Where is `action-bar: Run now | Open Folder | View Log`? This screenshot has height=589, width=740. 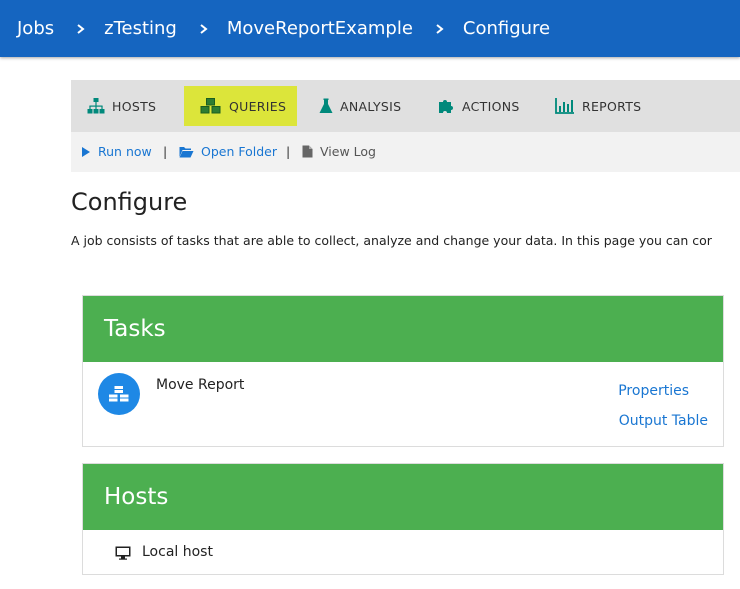
action-bar: Run now | Open Folder | View Log is located at coordinates (405, 152).